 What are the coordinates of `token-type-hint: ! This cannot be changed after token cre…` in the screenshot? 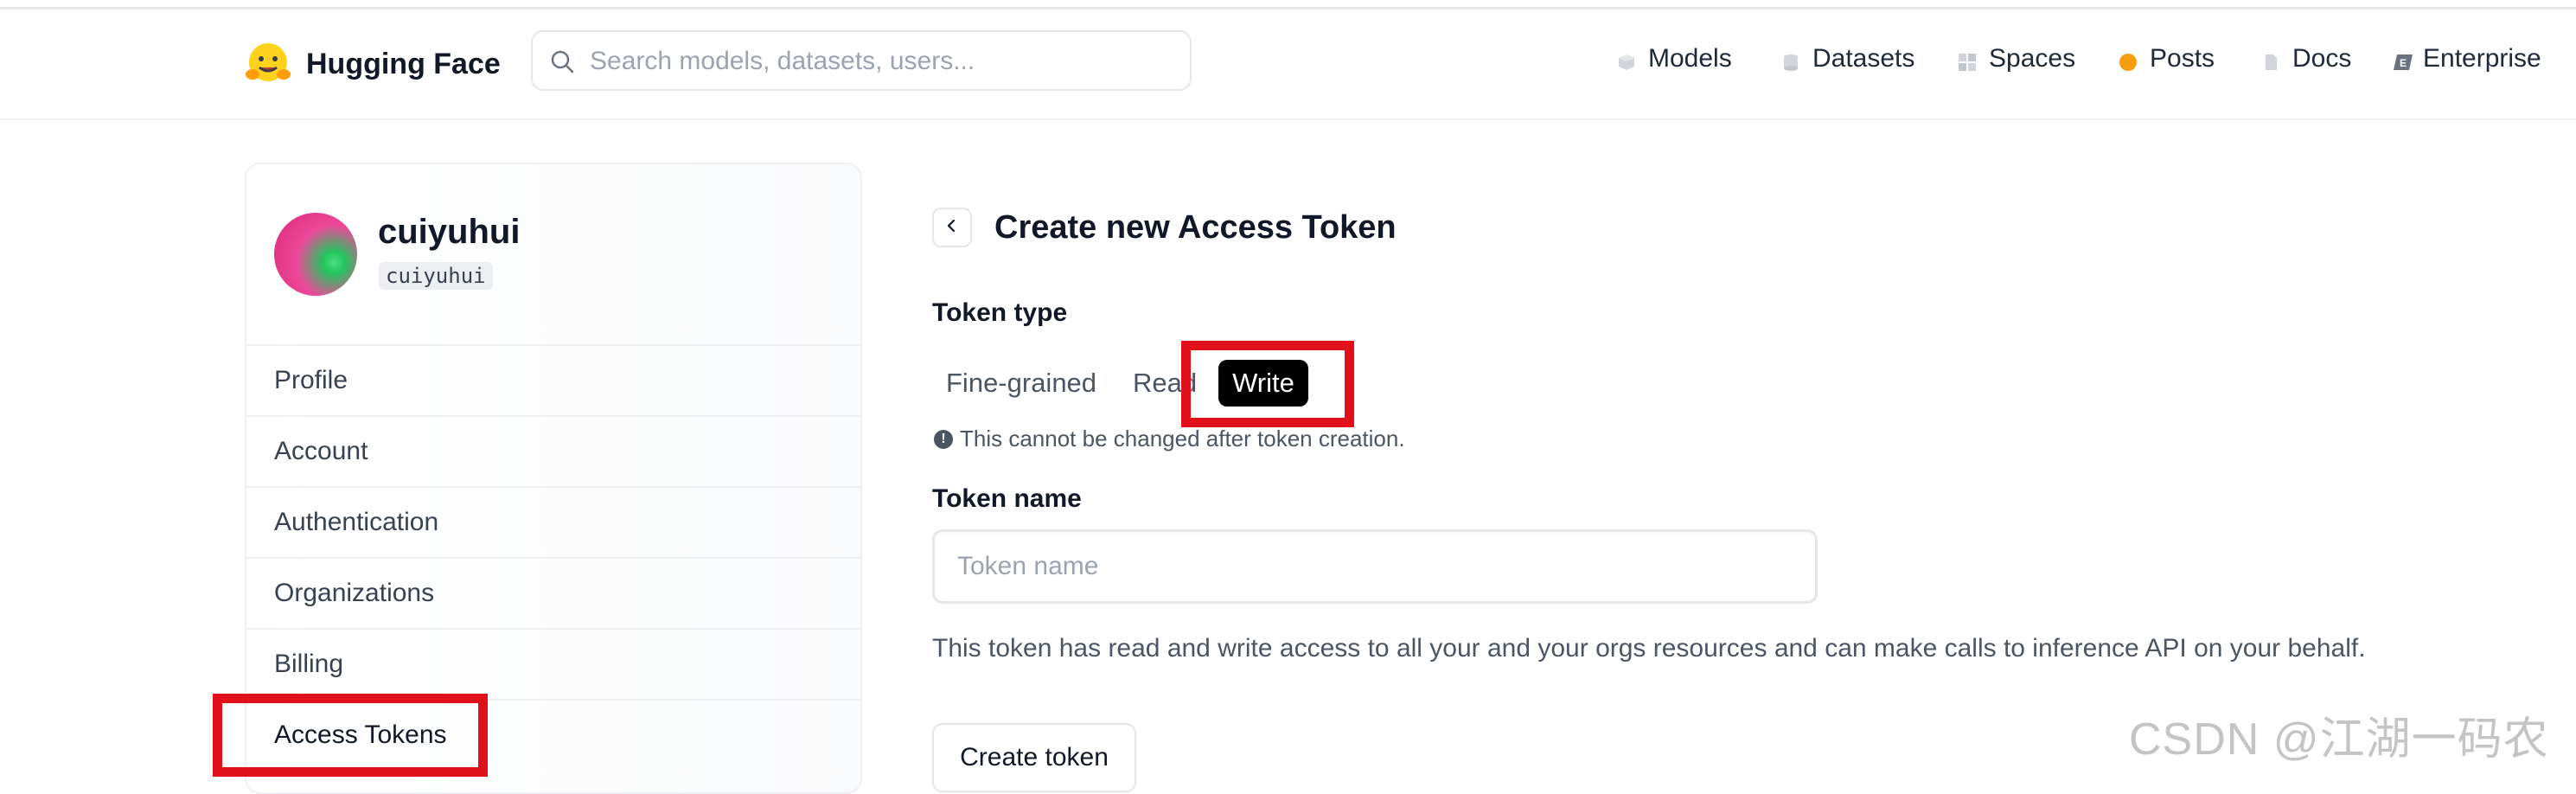 It's located at (1169, 439).